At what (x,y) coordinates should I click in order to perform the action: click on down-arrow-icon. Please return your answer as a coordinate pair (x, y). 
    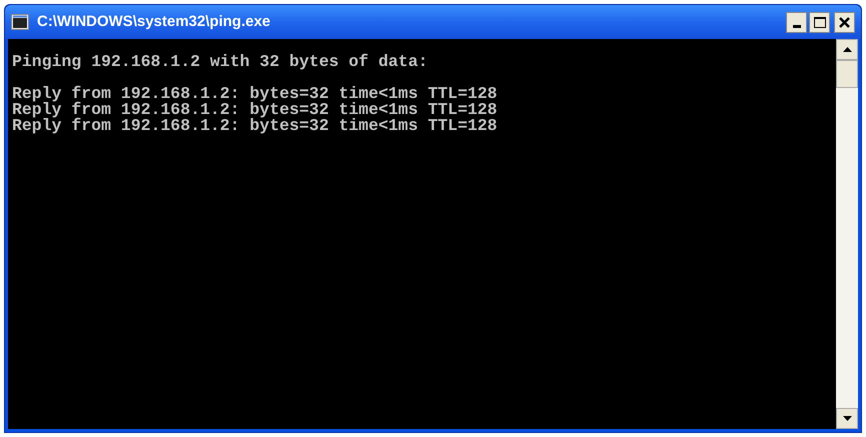
    Looking at the image, I should click on (847, 418).